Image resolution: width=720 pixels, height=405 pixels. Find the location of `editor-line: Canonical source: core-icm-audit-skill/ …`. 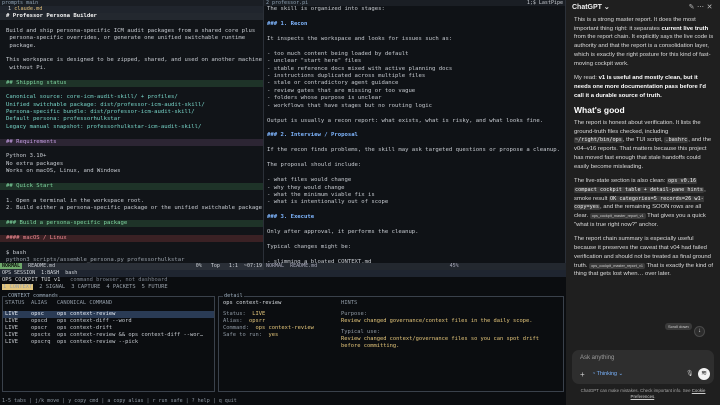

editor-line: Canonical source: core-icm-audit-skill/ … is located at coordinates (131, 97).